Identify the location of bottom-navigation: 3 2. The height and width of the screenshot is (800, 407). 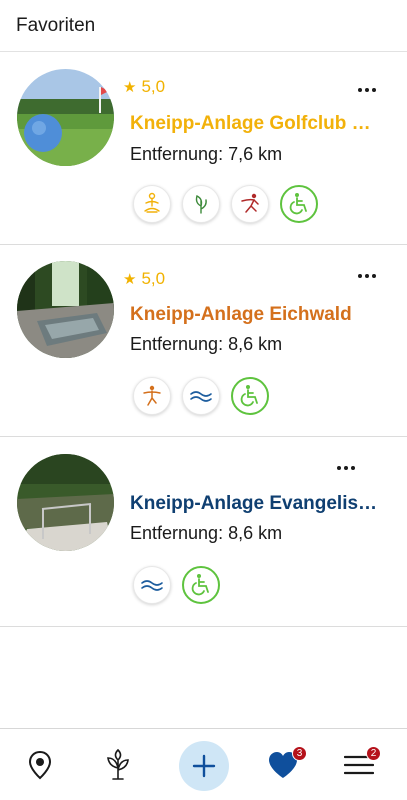
(203, 764).